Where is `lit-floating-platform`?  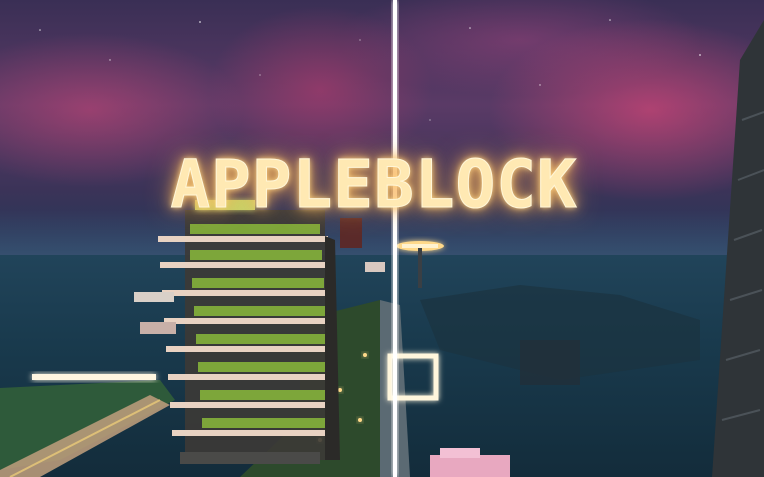 lit-floating-platform is located at coordinates (420, 264).